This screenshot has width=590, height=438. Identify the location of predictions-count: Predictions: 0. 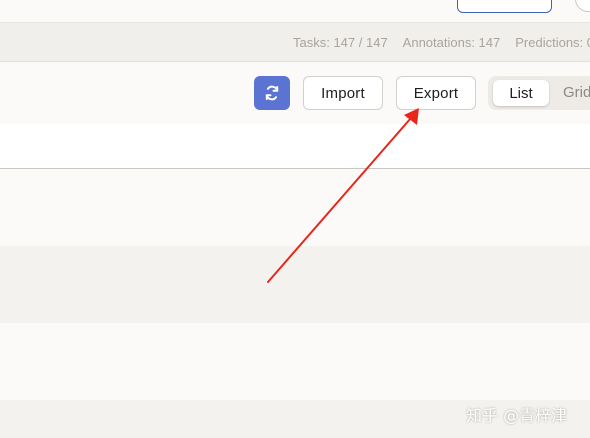
(552, 42).